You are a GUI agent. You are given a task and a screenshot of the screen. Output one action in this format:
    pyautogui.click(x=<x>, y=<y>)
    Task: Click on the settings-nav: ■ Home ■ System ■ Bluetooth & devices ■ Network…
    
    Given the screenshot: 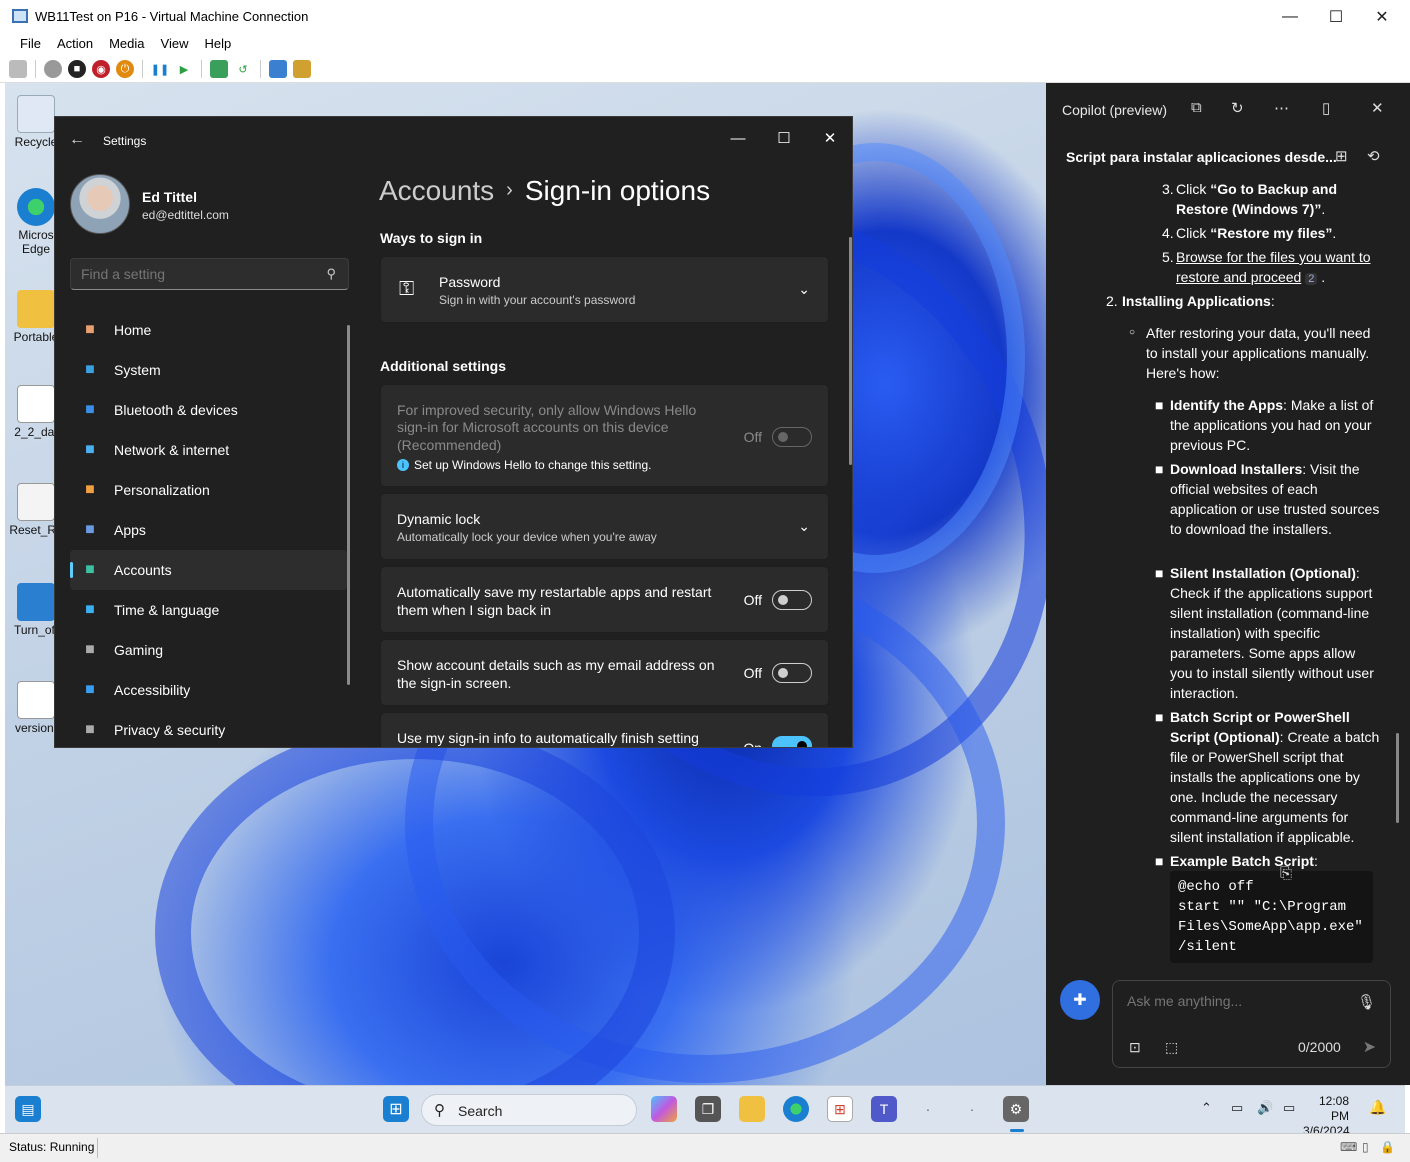 What is the action you would take?
    pyautogui.click(x=208, y=528)
    